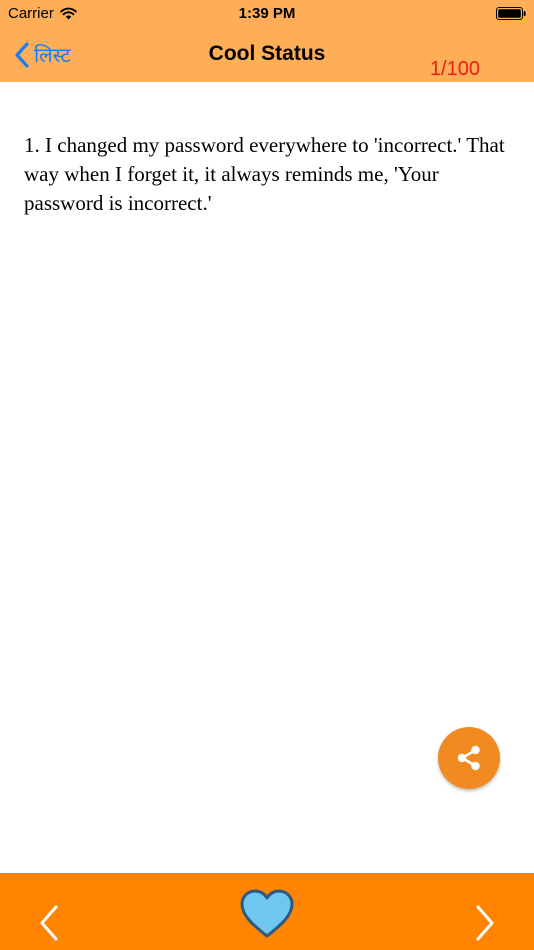  Describe the element at coordinates (454, 69) in the screenshot. I see `status-counter: 1/100` at that location.